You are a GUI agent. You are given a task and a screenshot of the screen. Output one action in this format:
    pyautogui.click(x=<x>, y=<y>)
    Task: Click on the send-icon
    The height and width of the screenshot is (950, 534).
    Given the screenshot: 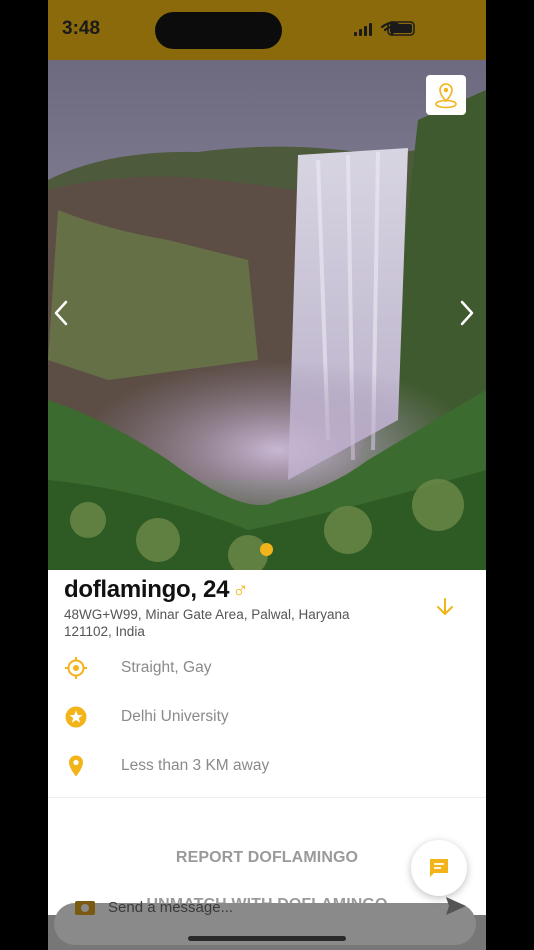 What is the action you would take?
    pyautogui.click(x=456, y=906)
    